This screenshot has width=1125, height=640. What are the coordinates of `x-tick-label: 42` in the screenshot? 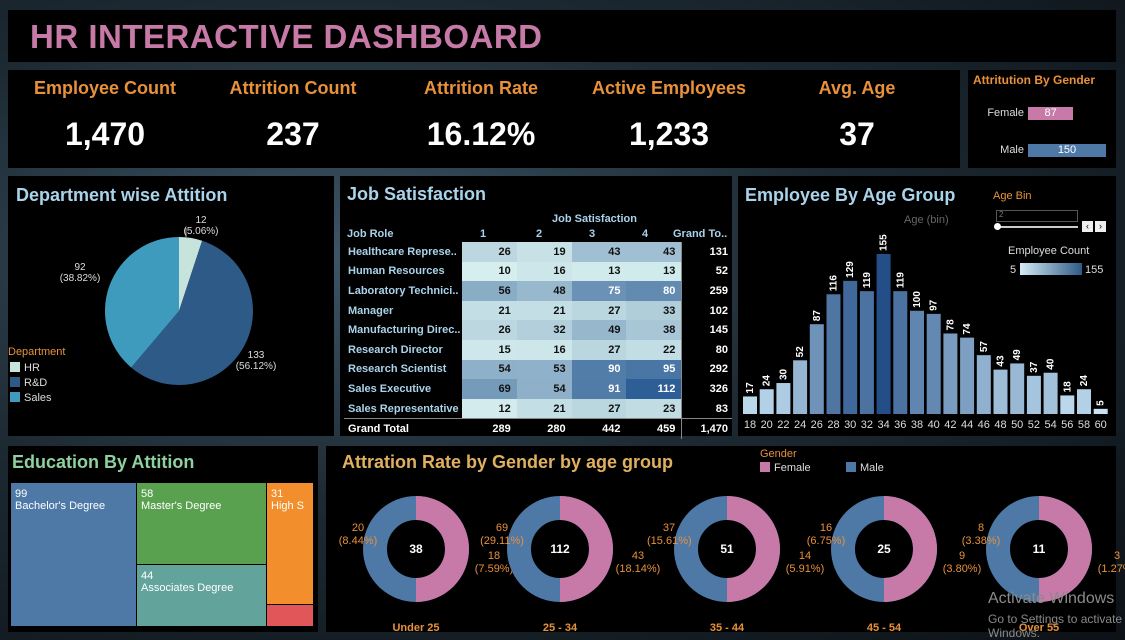 It's located at (950, 425).